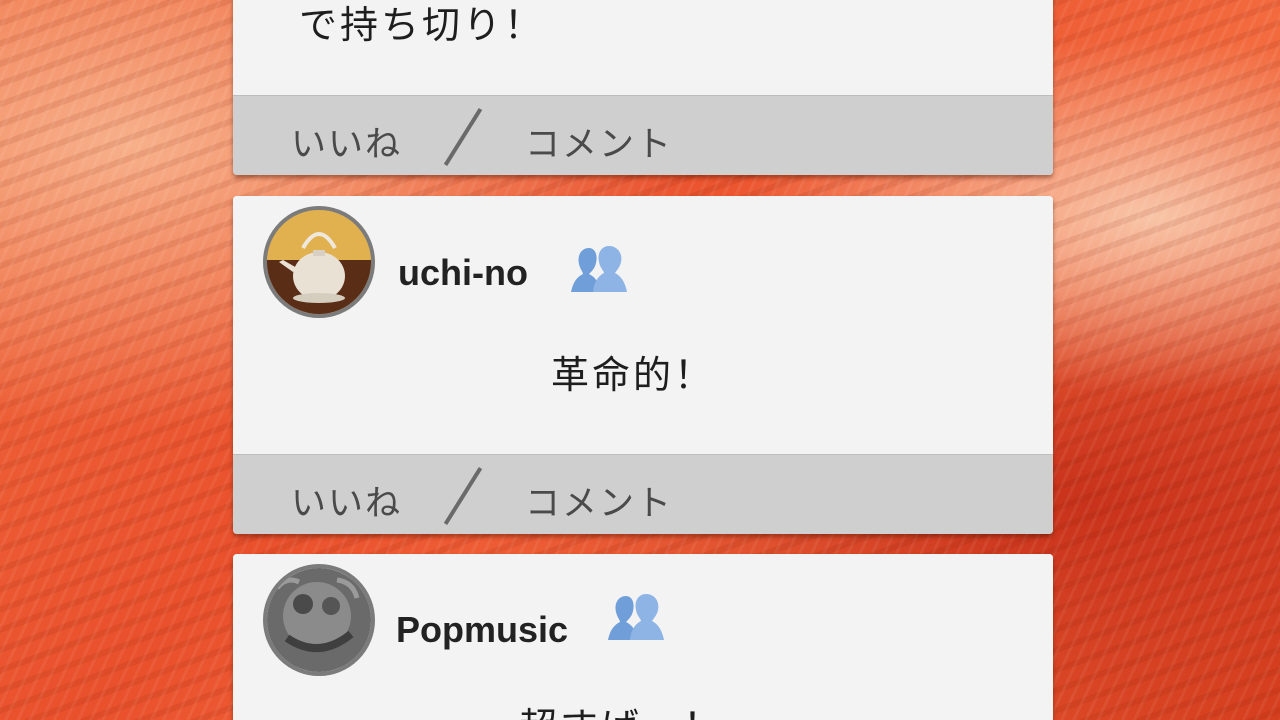 This screenshot has height=720, width=1280. I want to click on post-body: Popmusic 超すば…！, so click(643, 637).